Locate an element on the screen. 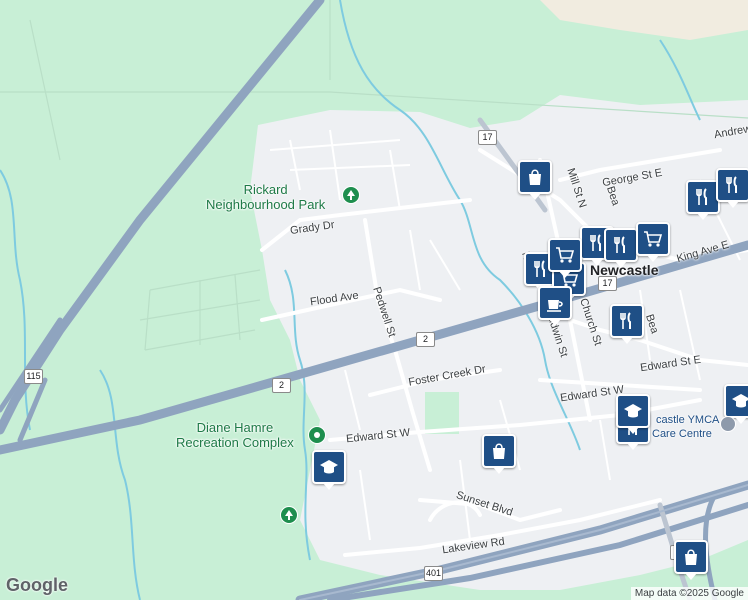 The height and width of the screenshot is (600, 748). park-label-diane-hamre: Diane Hamre Recreation Complex is located at coordinates (235, 435).